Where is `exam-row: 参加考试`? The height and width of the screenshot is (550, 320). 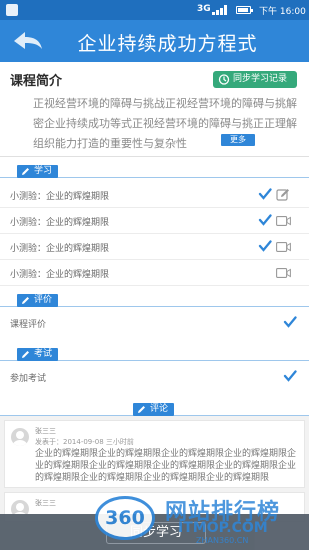 exam-row: 参加考试 is located at coordinates (154, 377).